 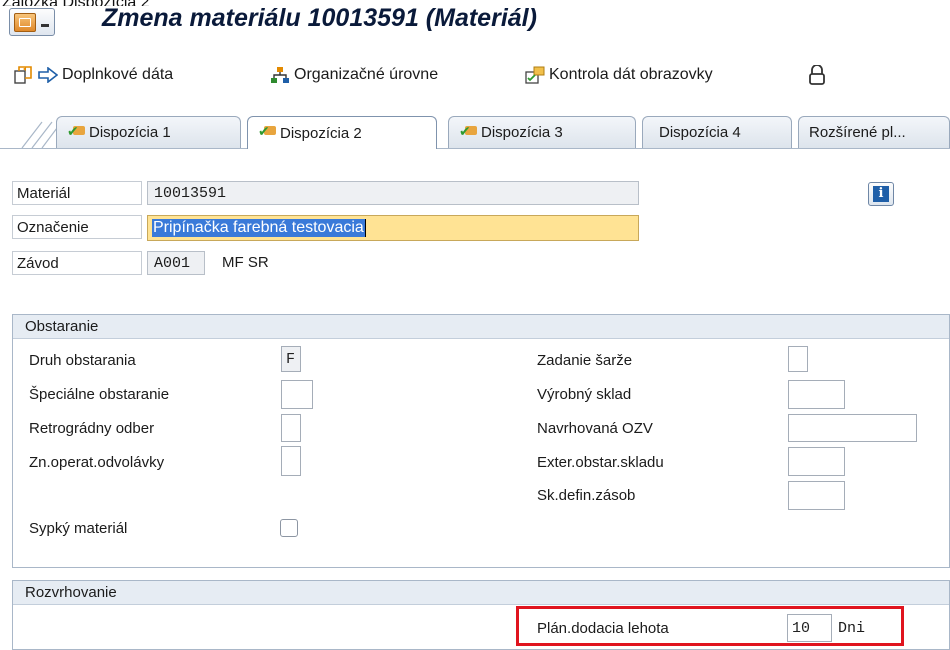 I want to click on material-field: 10013591, so click(x=393, y=193).